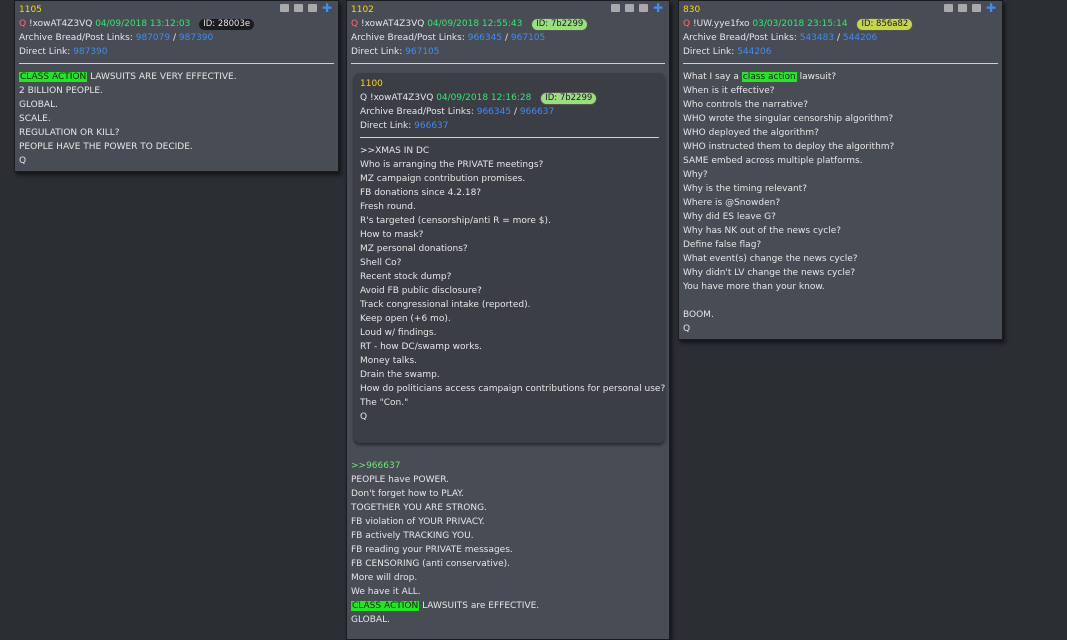 The width and height of the screenshot is (1067, 640). Describe the element at coordinates (90, 52) in the screenshot. I see `direct-link: 987390` at that location.